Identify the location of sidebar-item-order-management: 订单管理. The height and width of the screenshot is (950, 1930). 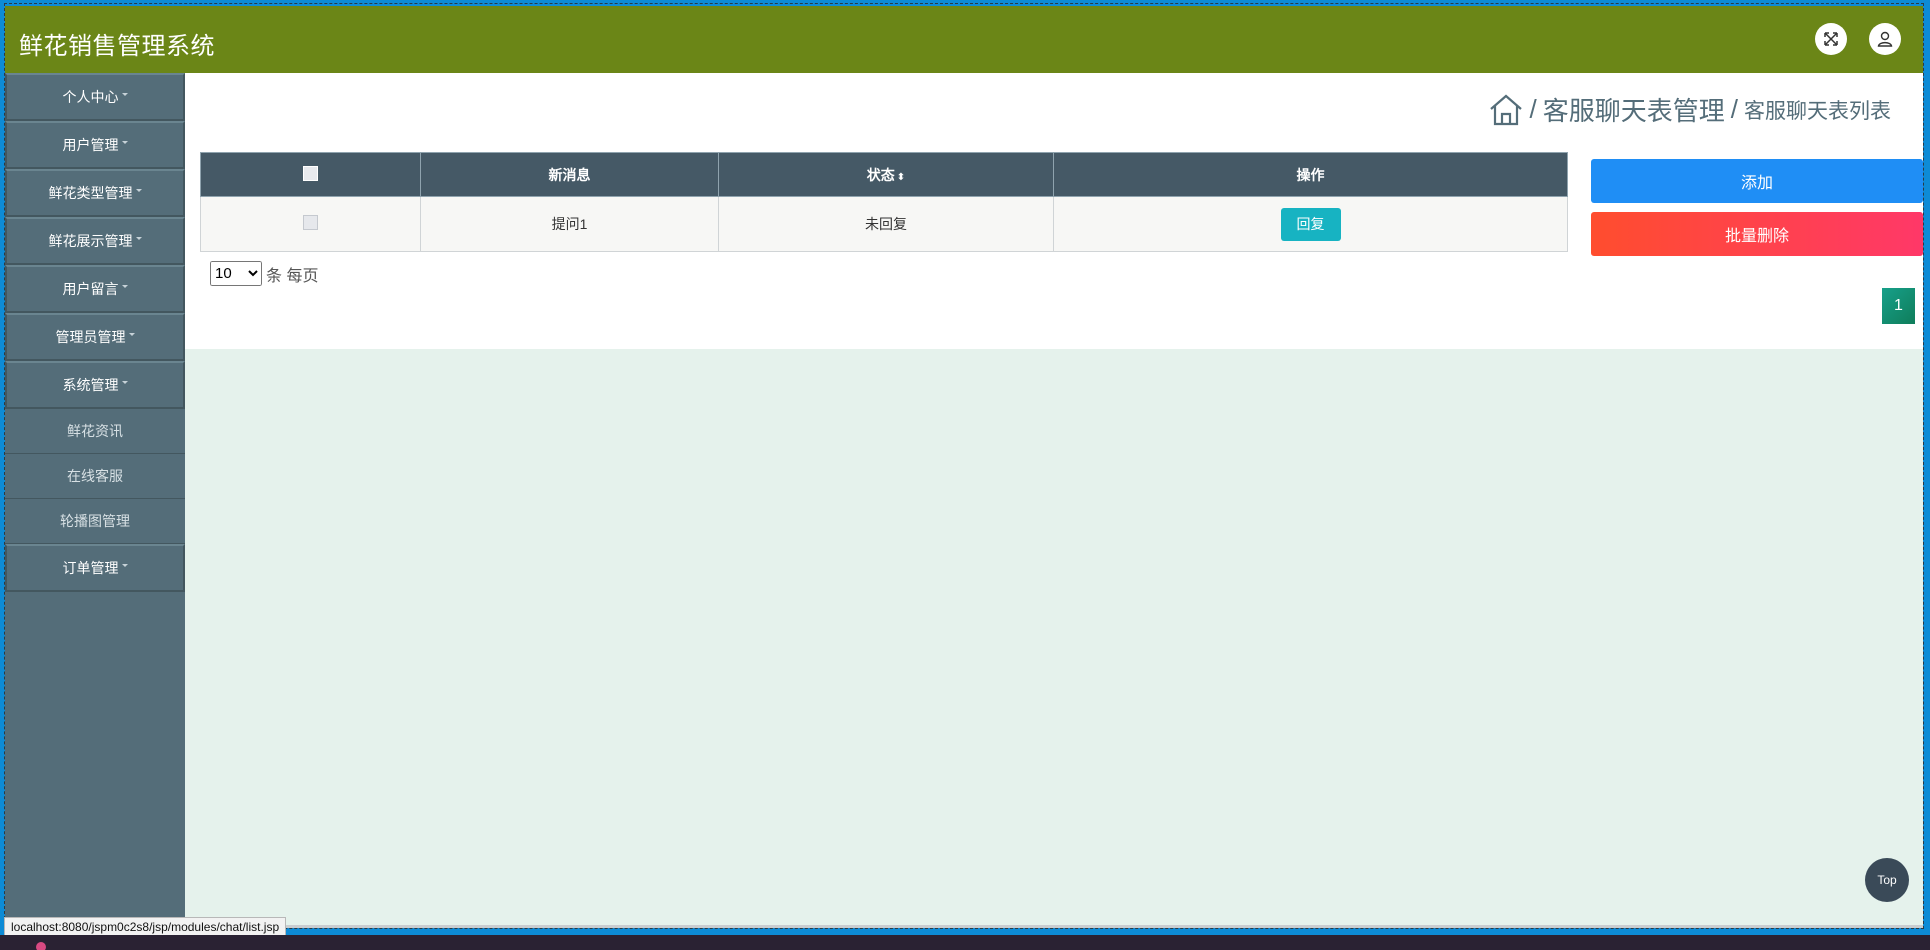
(95, 568).